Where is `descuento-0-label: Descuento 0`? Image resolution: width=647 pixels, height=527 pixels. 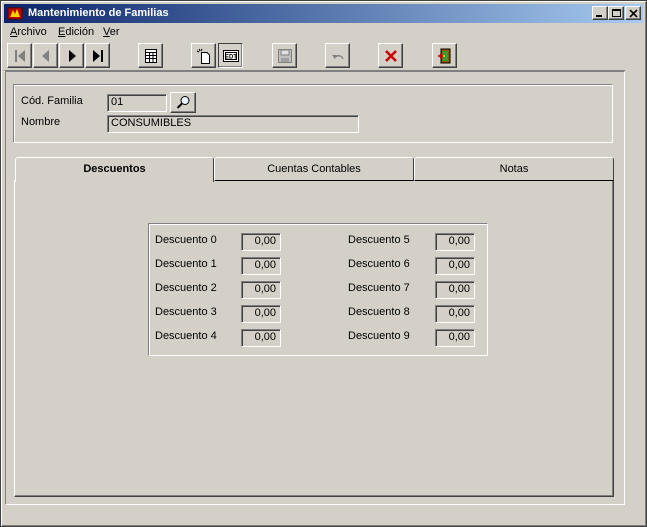
descuento-0-label: Descuento 0 is located at coordinates (186, 240).